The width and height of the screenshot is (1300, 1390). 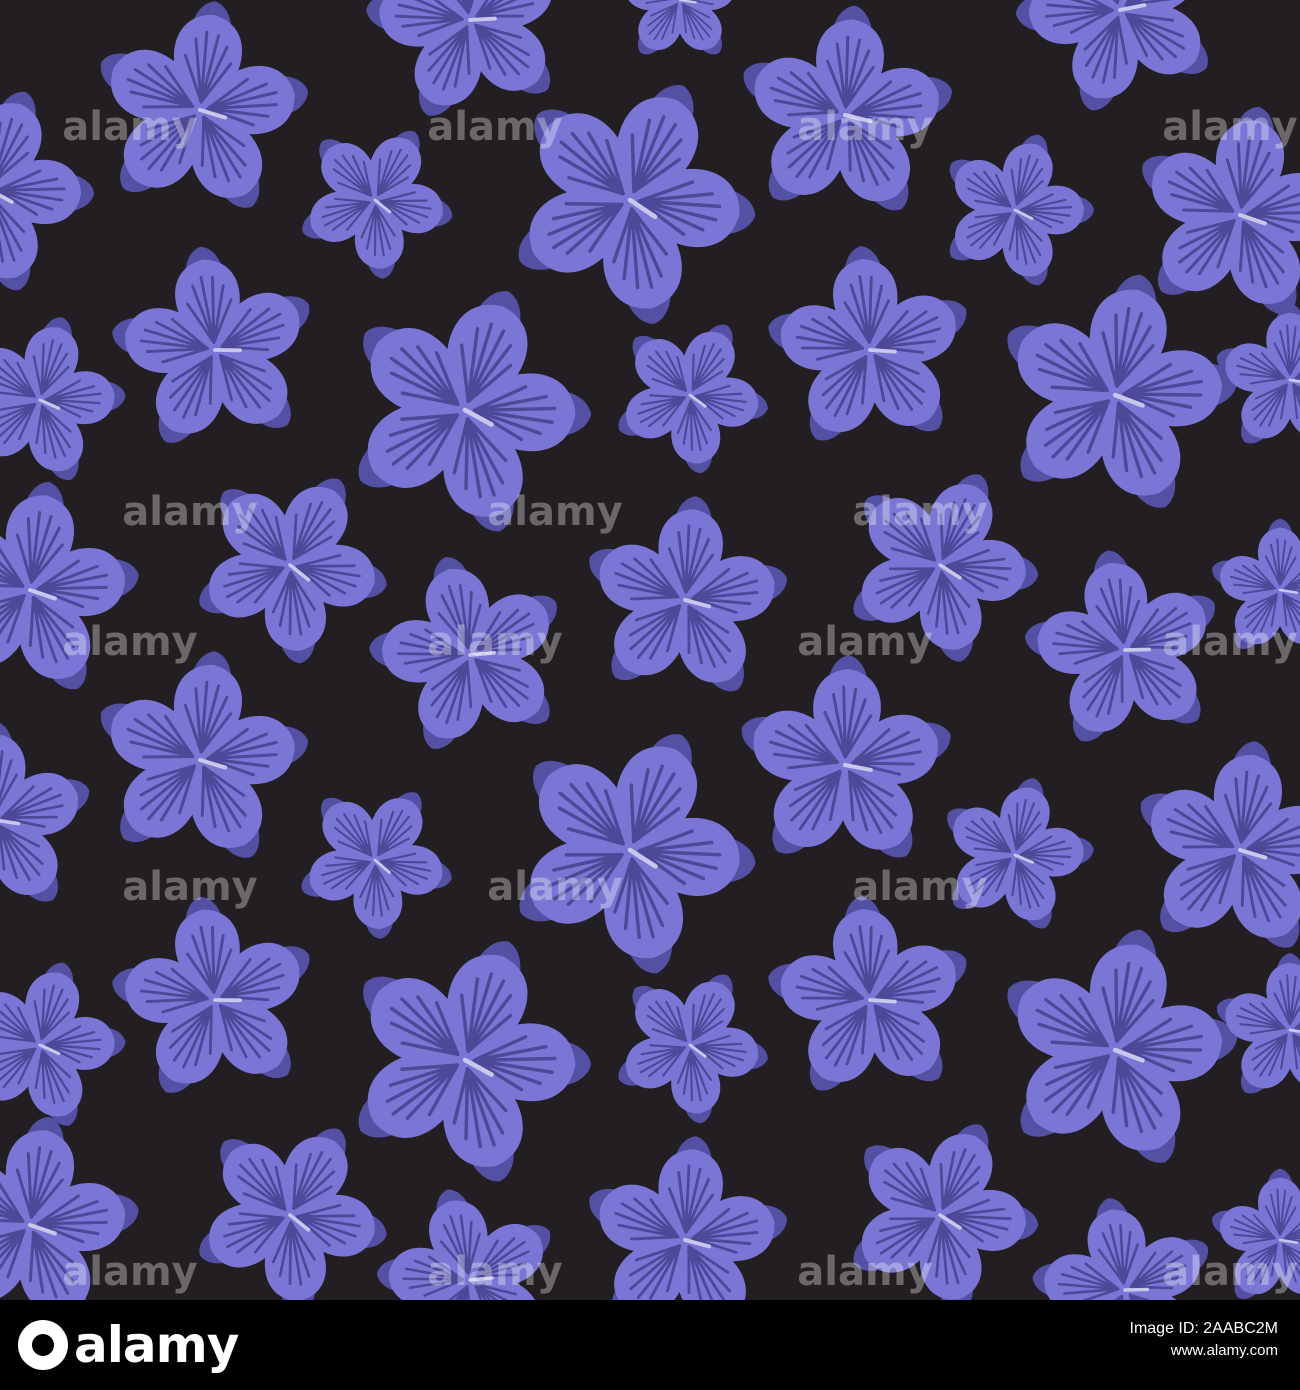 What do you see at coordinates (1204, 1328) in the screenshot?
I see `image-id-text: Image ID: 2AABC2M` at bounding box center [1204, 1328].